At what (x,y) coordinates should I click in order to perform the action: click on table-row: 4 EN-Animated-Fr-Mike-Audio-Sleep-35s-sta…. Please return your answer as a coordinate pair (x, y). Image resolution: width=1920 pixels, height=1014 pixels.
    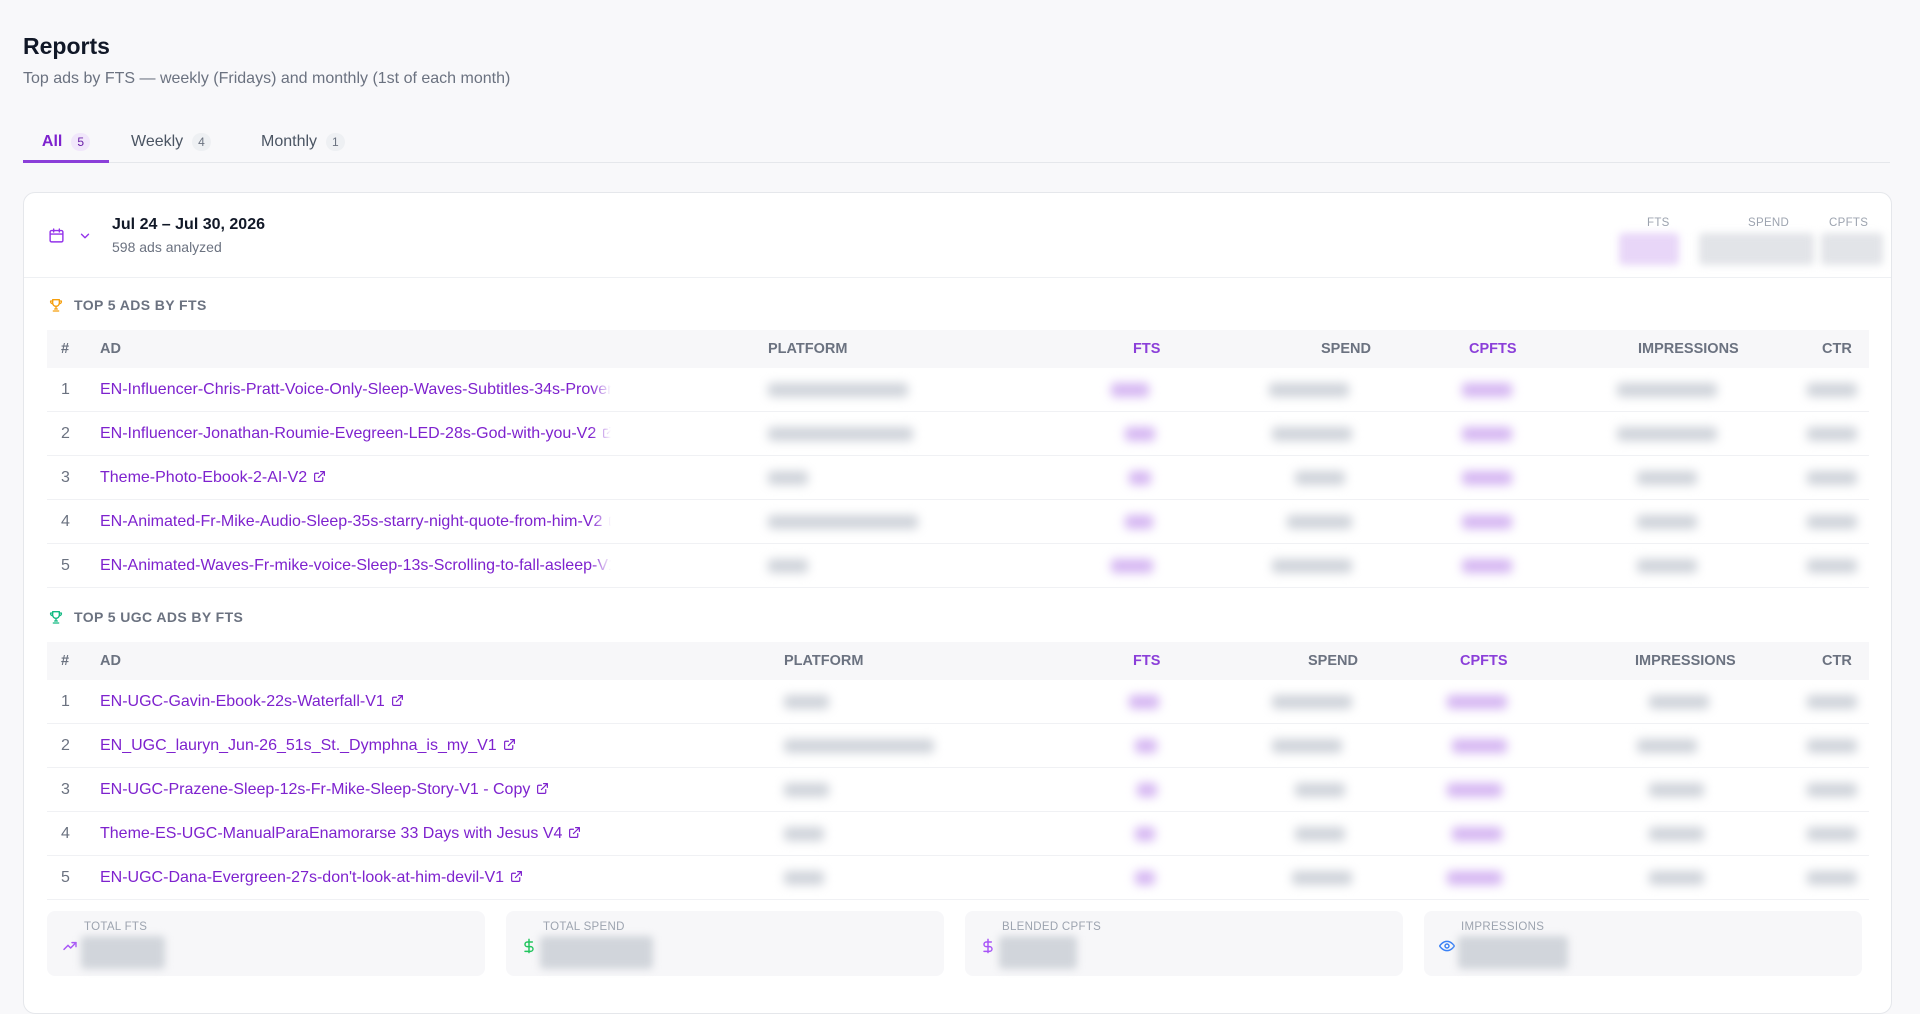
    Looking at the image, I should click on (958, 522).